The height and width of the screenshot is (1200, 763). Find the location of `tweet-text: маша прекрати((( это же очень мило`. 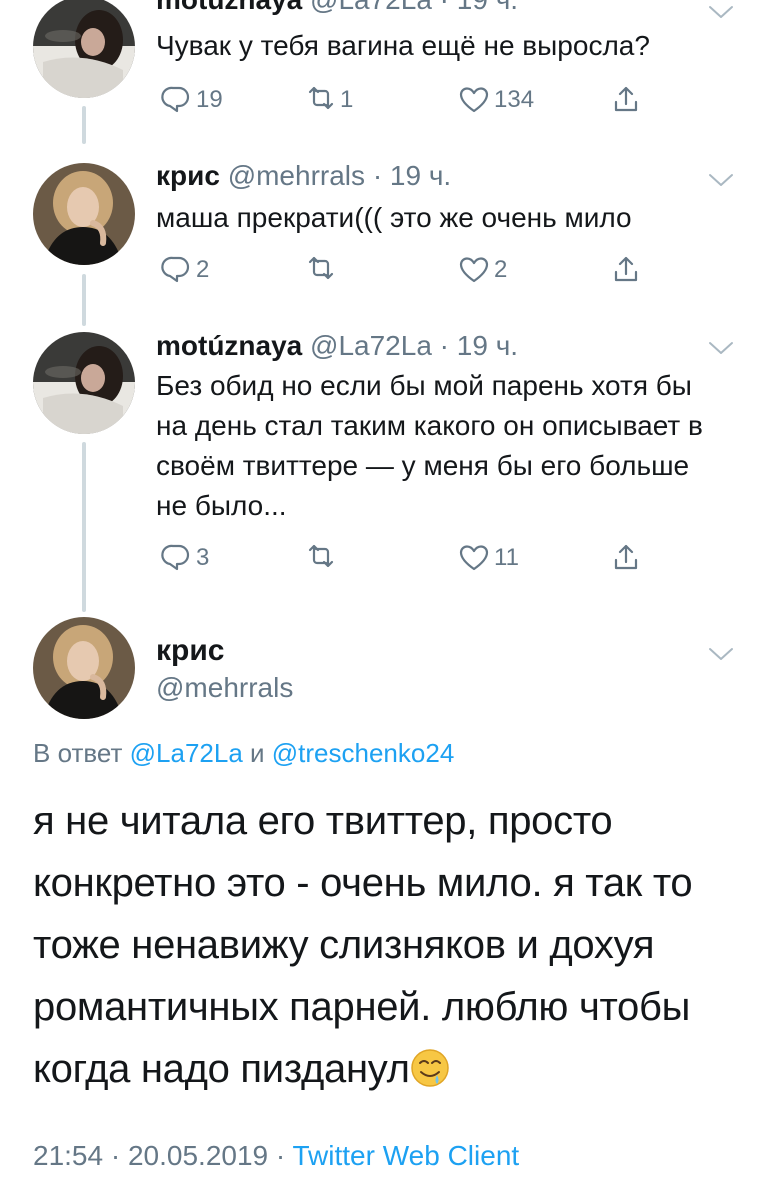

tweet-text: маша прекрати((( это же очень мило is located at coordinates (394, 217).